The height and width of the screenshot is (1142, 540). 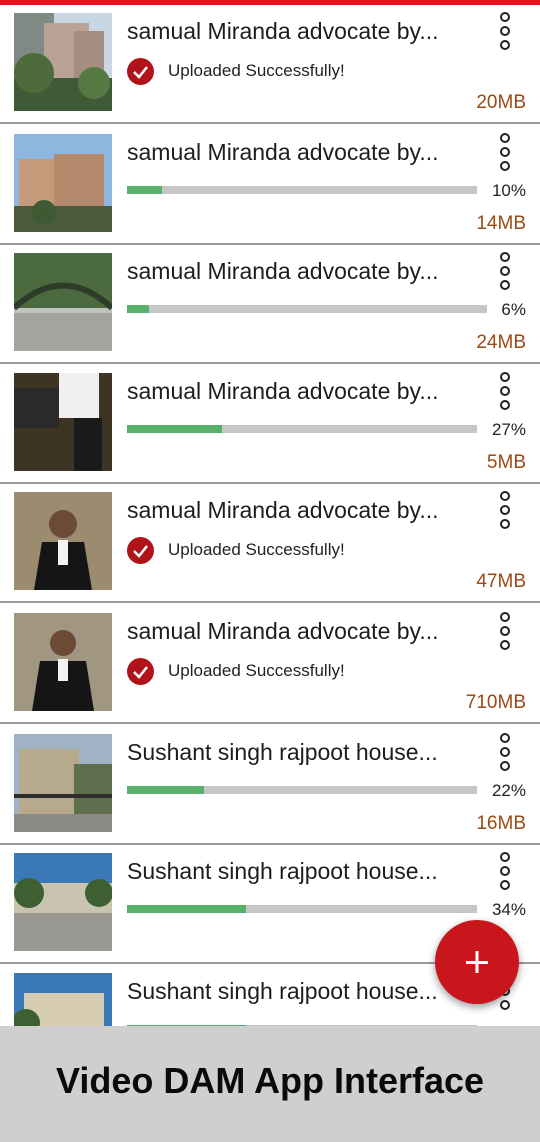 I want to click on caption-banner: Video DAM App Interface, so click(x=270, y=1084).